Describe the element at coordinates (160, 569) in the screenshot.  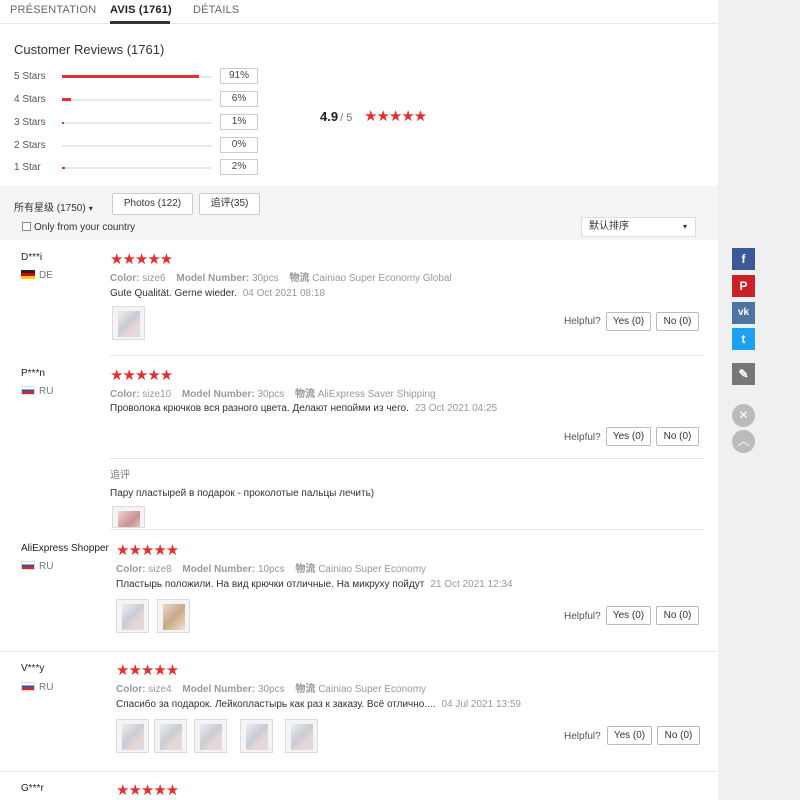
I see `color-value: size8` at that location.